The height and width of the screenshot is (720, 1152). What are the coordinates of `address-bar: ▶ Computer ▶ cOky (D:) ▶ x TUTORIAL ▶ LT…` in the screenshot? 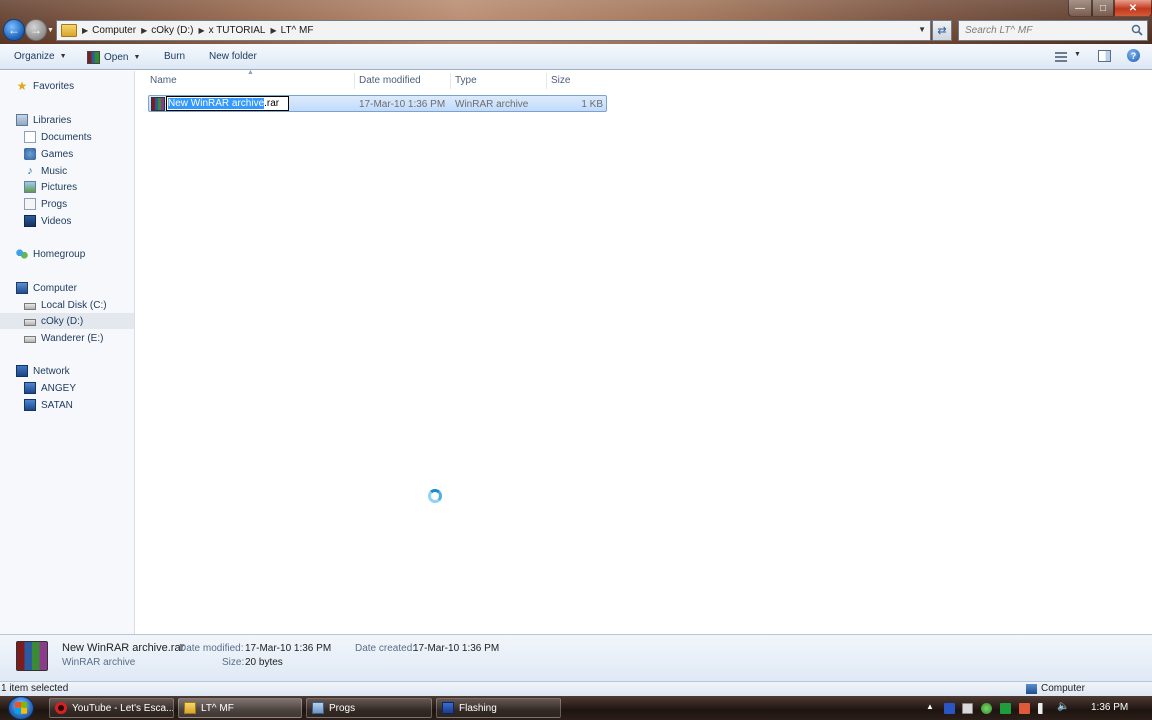 It's located at (493, 30).